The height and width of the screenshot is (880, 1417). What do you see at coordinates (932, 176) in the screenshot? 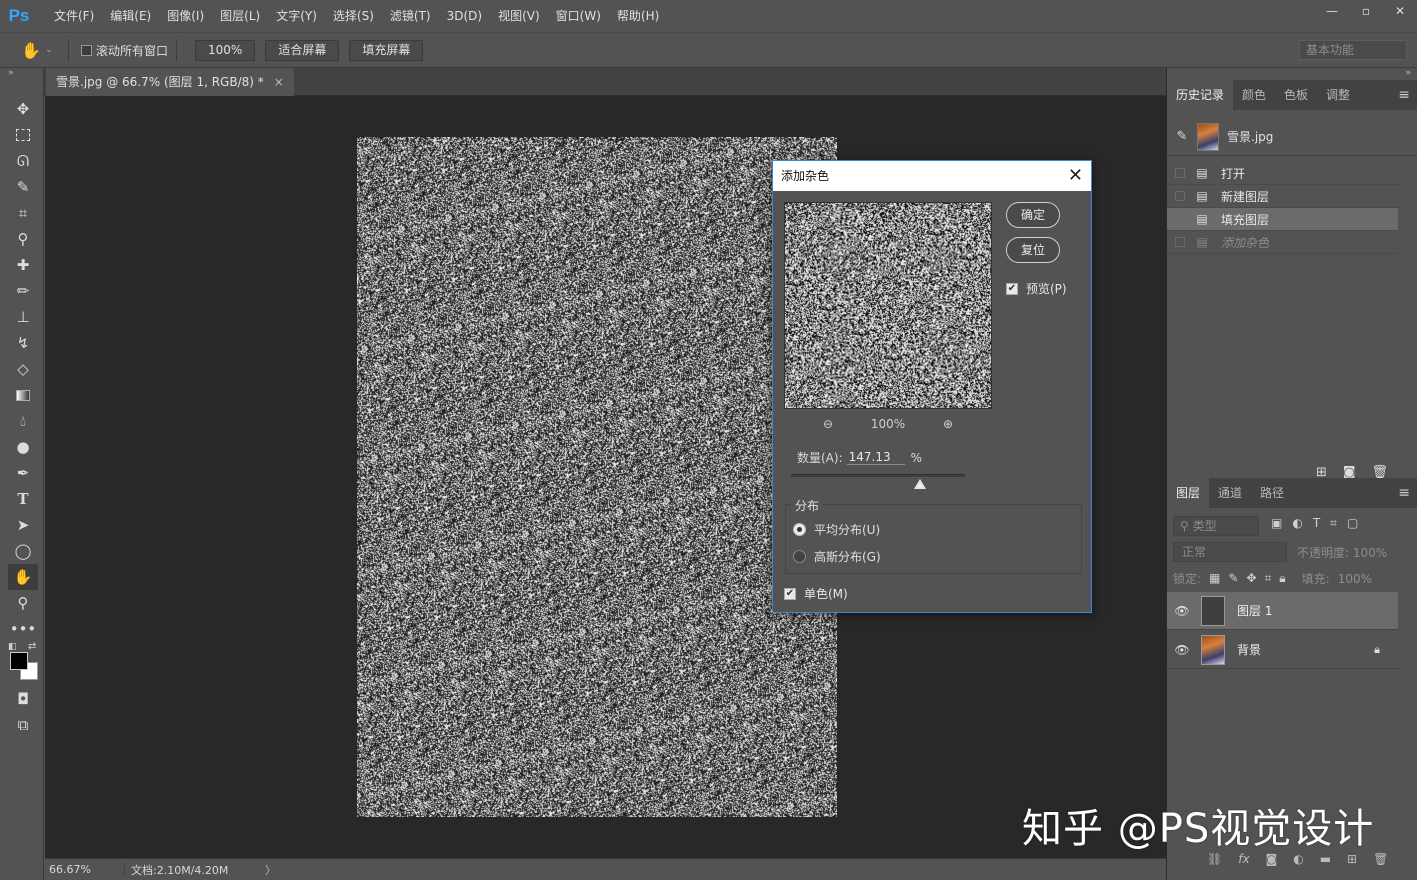
I see `dialog-titlebar: 添加杂色 ✕` at bounding box center [932, 176].